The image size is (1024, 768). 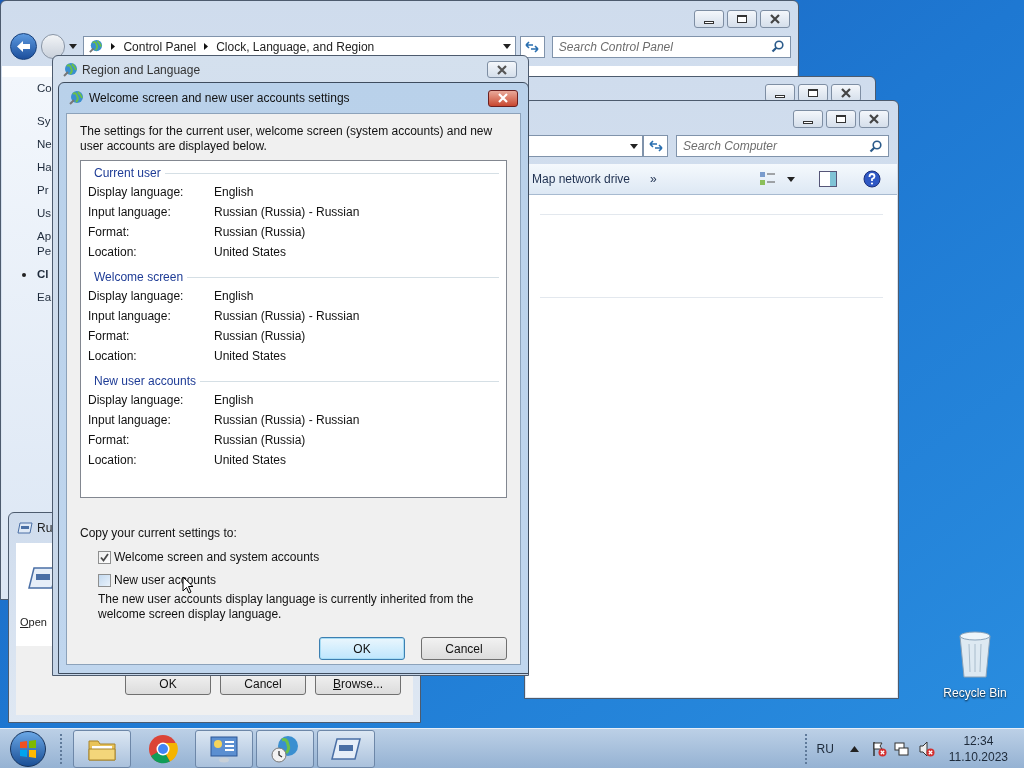 I want to click on toolbar-button: Map network drive, so click(x=581, y=179).